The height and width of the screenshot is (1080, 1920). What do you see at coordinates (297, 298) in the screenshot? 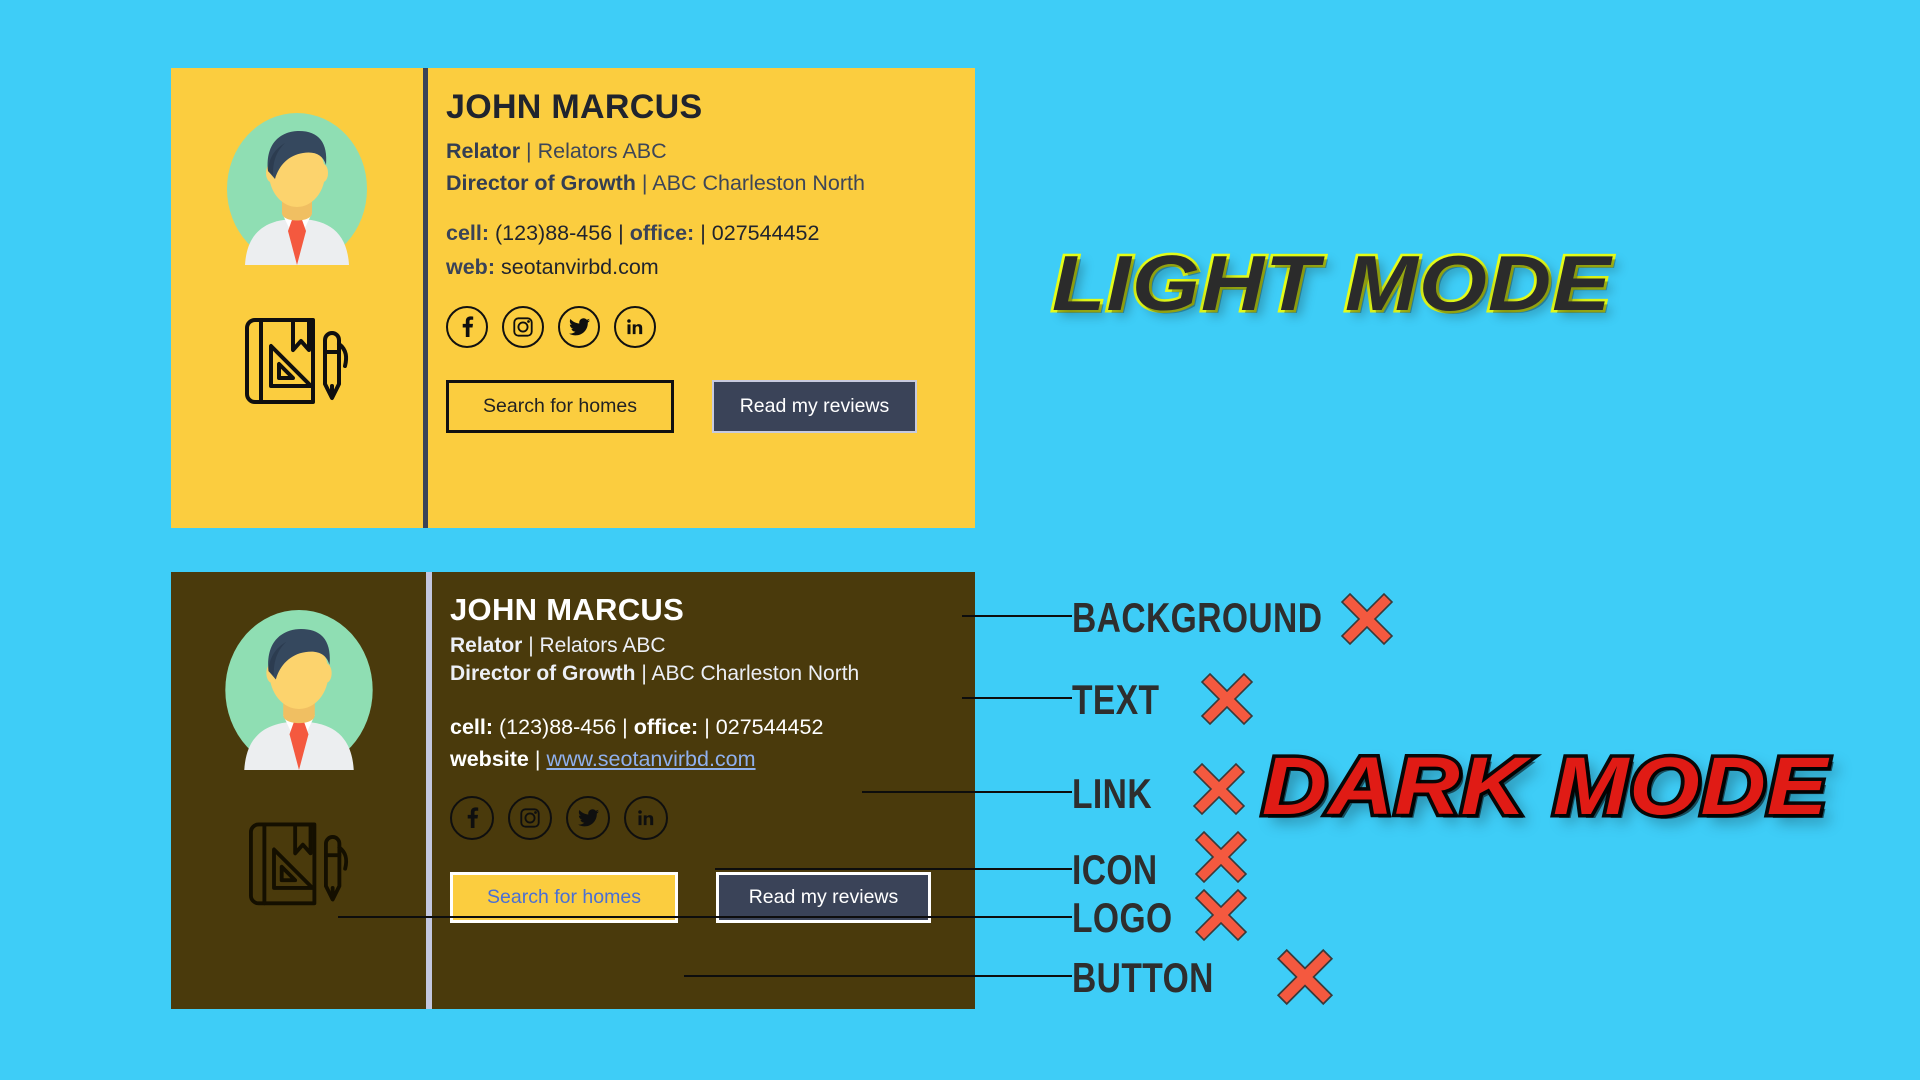
I see `light-card-left-panel` at bounding box center [297, 298].